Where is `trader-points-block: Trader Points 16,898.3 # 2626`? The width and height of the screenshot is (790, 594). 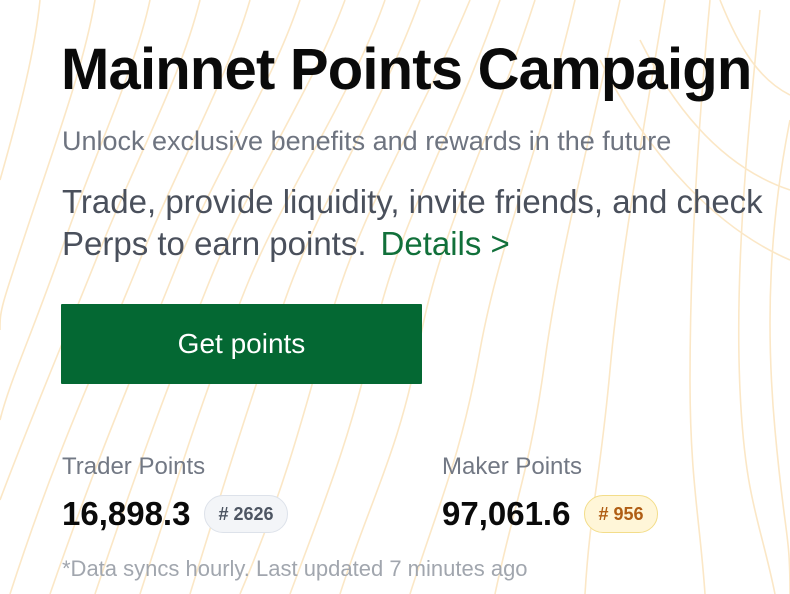
trader-points-block: Trader Points 16,898.3 # 2626 is located at coordinates (175, 493).